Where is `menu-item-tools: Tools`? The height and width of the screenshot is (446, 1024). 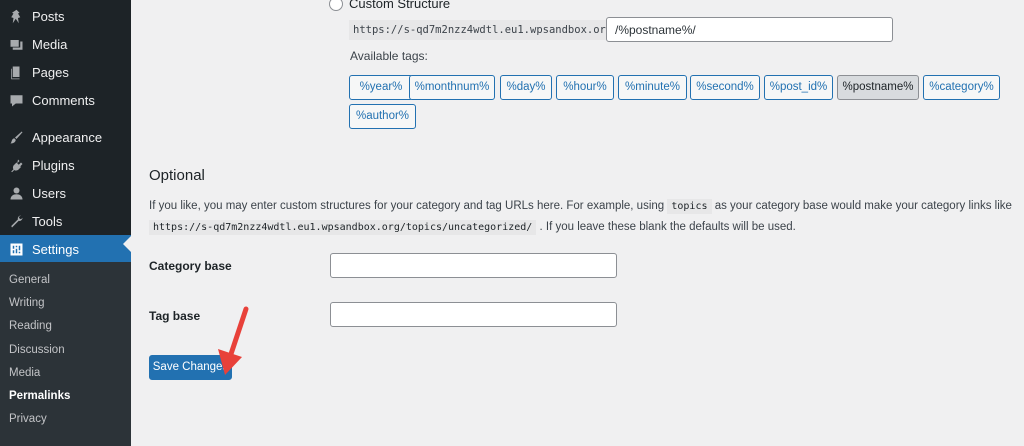
menu-item-tools: Tools is located at coordinates (65, 221).